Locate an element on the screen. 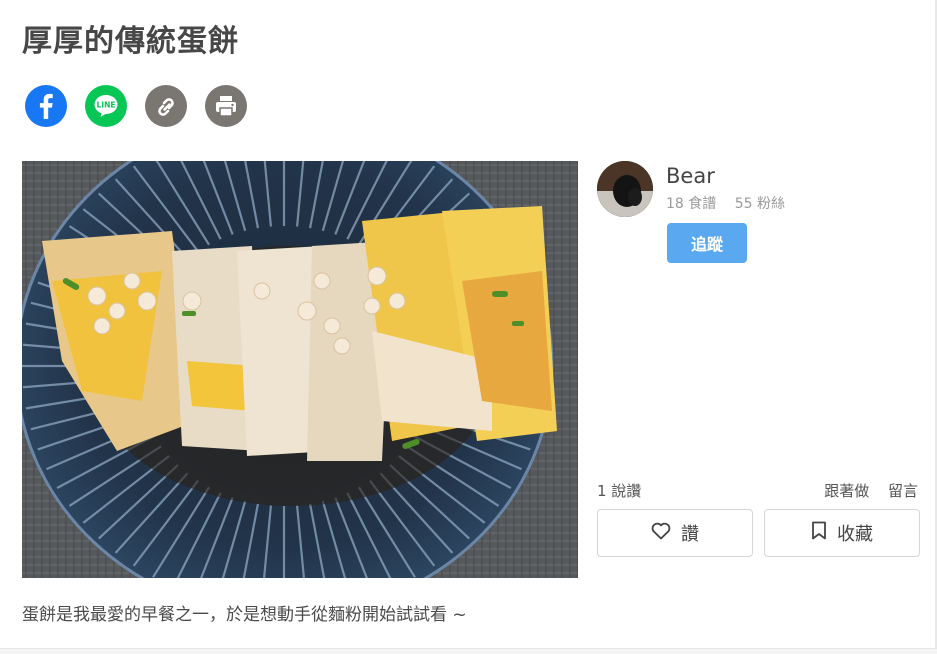 Image resolution: width=937 pixels, height=654 pixels. line-icon-label: LINE is located at coordinates (106, 105).